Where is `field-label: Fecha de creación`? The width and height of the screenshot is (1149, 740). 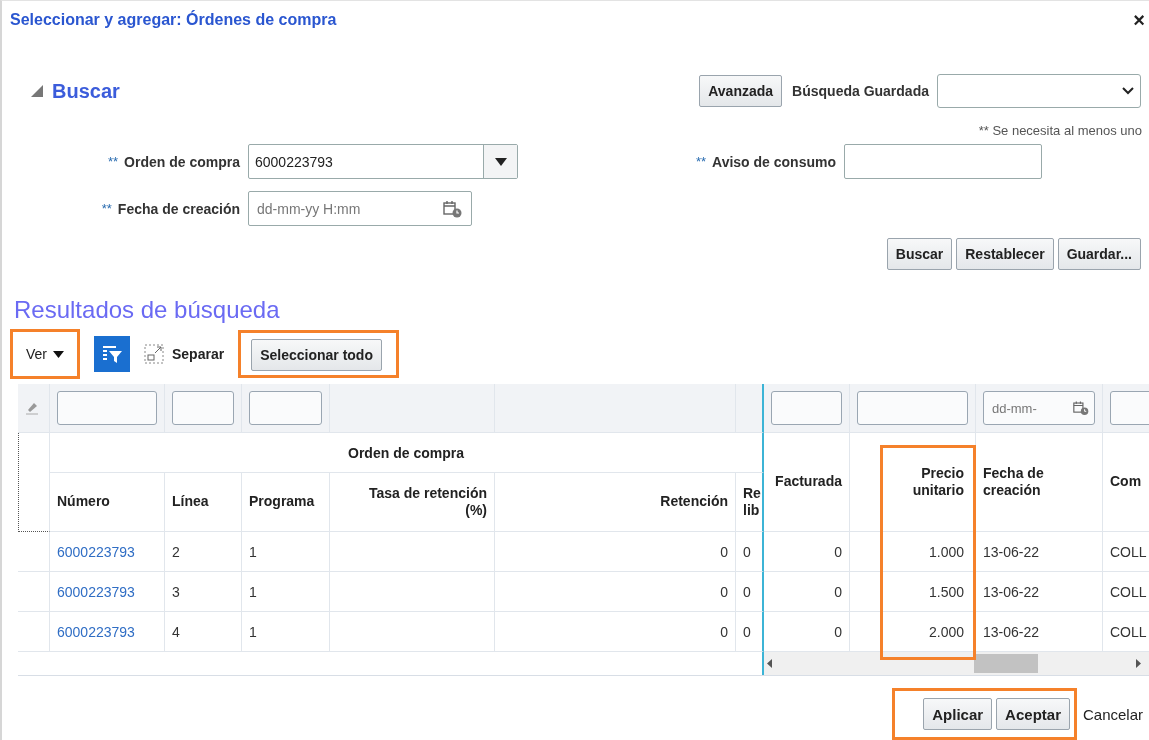 field-label: Fecha de creación is located at coordinates (178, 208).